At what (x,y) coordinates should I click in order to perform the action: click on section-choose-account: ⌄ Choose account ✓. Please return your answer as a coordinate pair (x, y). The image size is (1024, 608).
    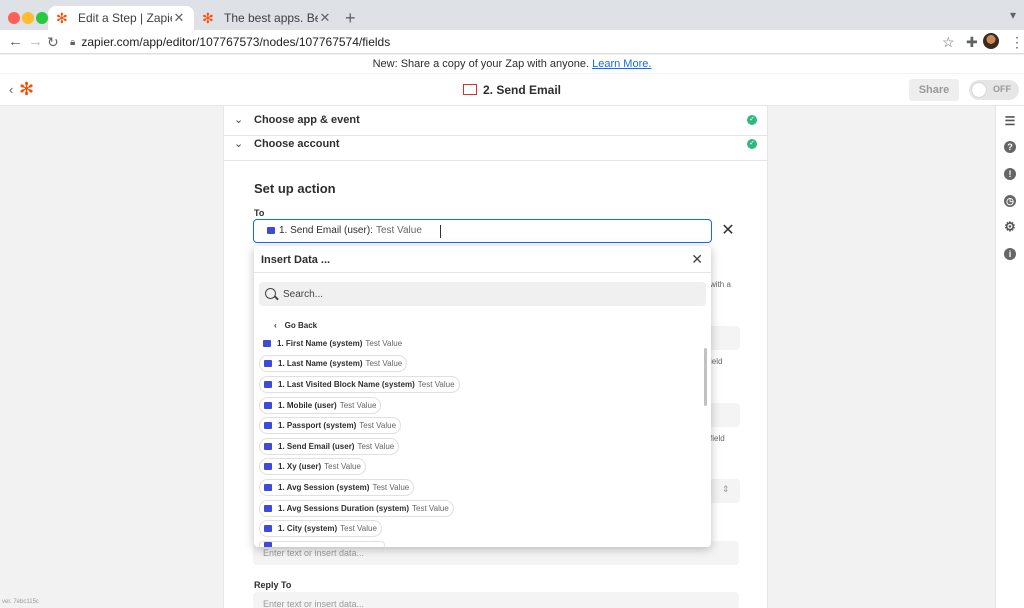
    Looking at the image, I should click on (495, 145).